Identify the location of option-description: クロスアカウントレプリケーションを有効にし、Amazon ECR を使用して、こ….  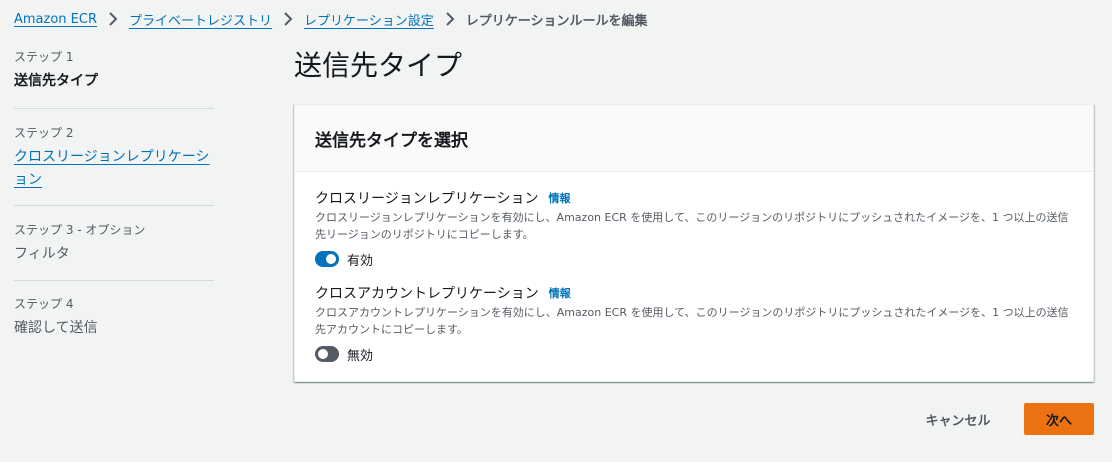
(692, 321).